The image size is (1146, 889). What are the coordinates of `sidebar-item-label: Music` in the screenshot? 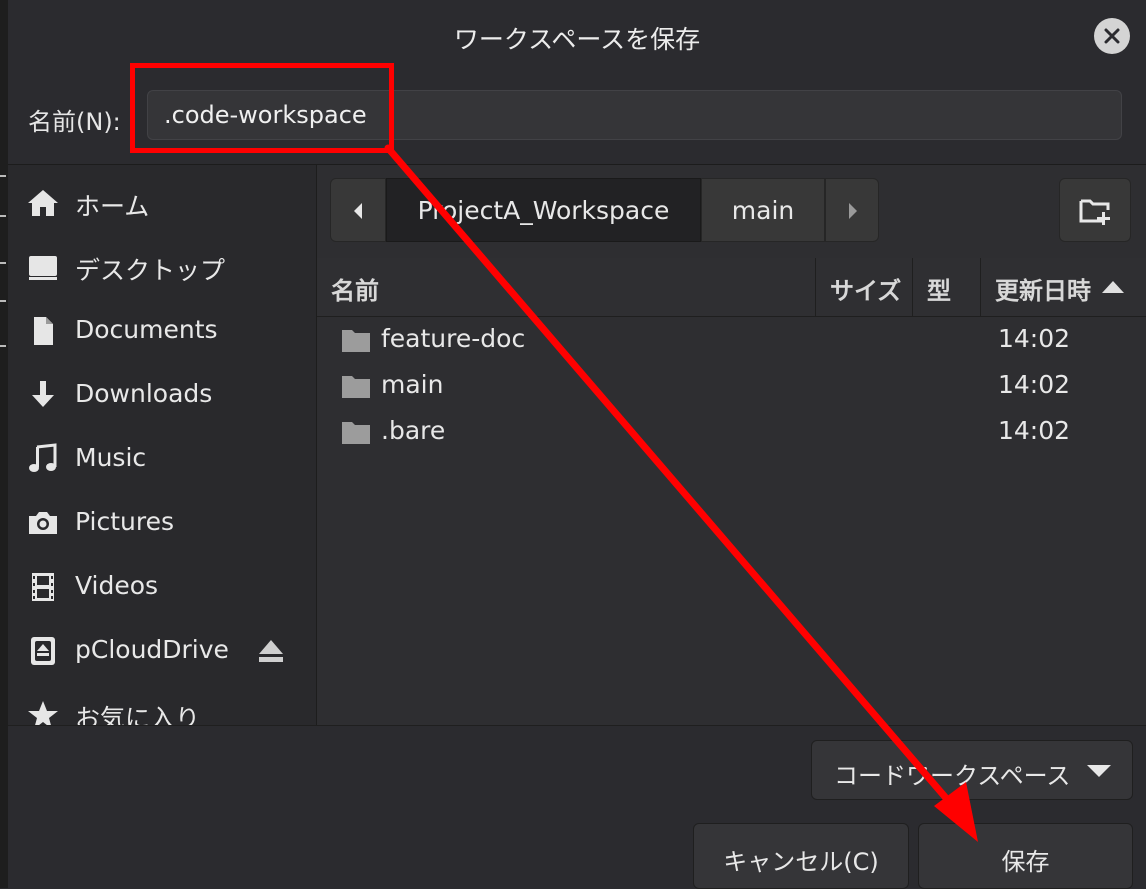 It's located at (111, 457).